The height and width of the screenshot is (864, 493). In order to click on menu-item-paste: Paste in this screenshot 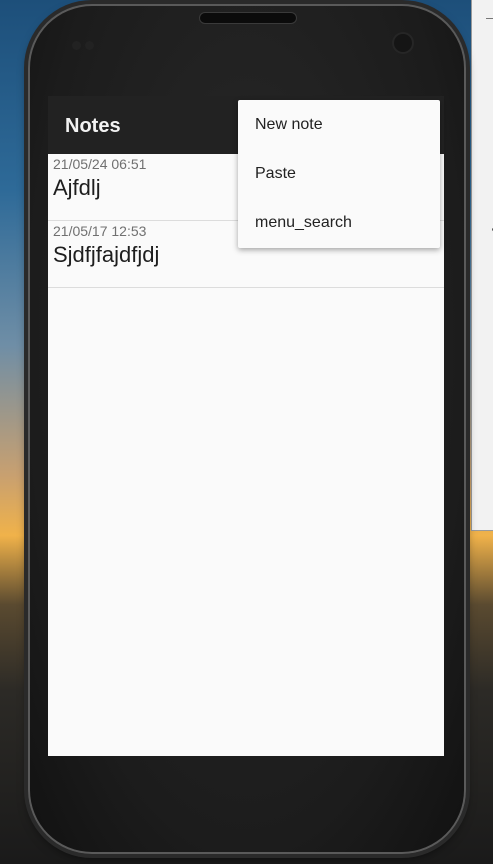, I will do `click(339, 173)`.